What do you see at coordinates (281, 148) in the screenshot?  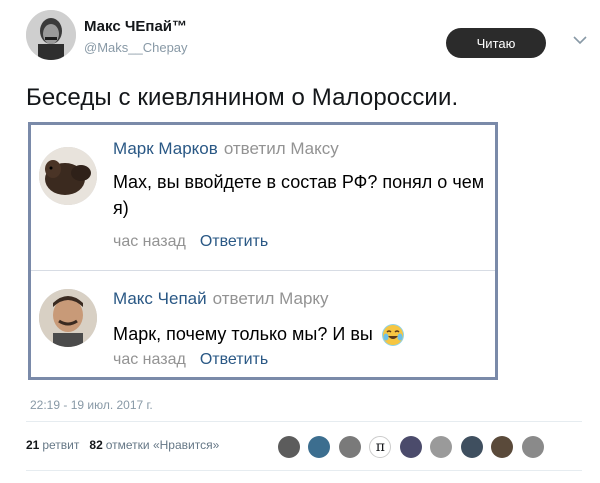 I see `comment-action: ответил Максу` at bounding box center [281, 148].